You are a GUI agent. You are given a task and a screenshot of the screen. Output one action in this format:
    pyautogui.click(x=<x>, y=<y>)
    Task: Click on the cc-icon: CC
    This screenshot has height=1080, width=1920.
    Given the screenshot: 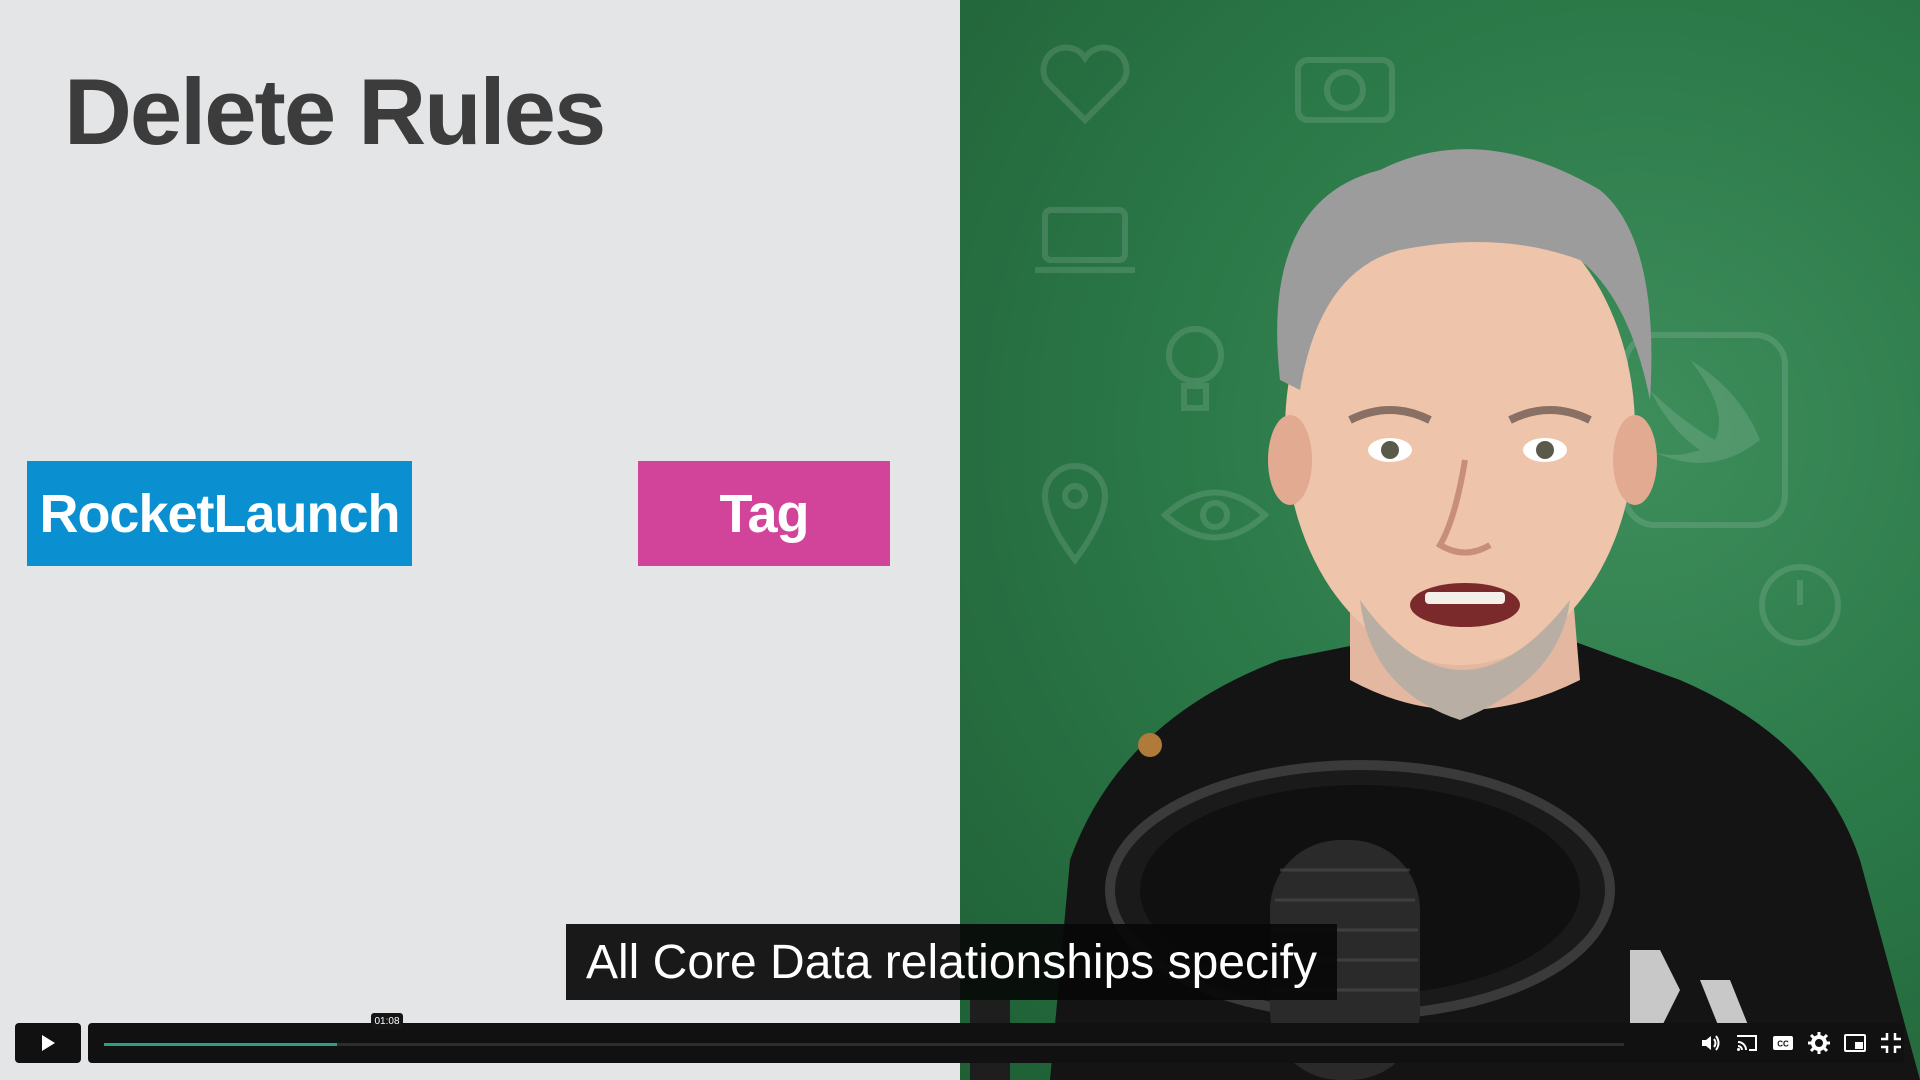 What is the action you would take?
    pyautogui.click(x=1783, y=1043)
    